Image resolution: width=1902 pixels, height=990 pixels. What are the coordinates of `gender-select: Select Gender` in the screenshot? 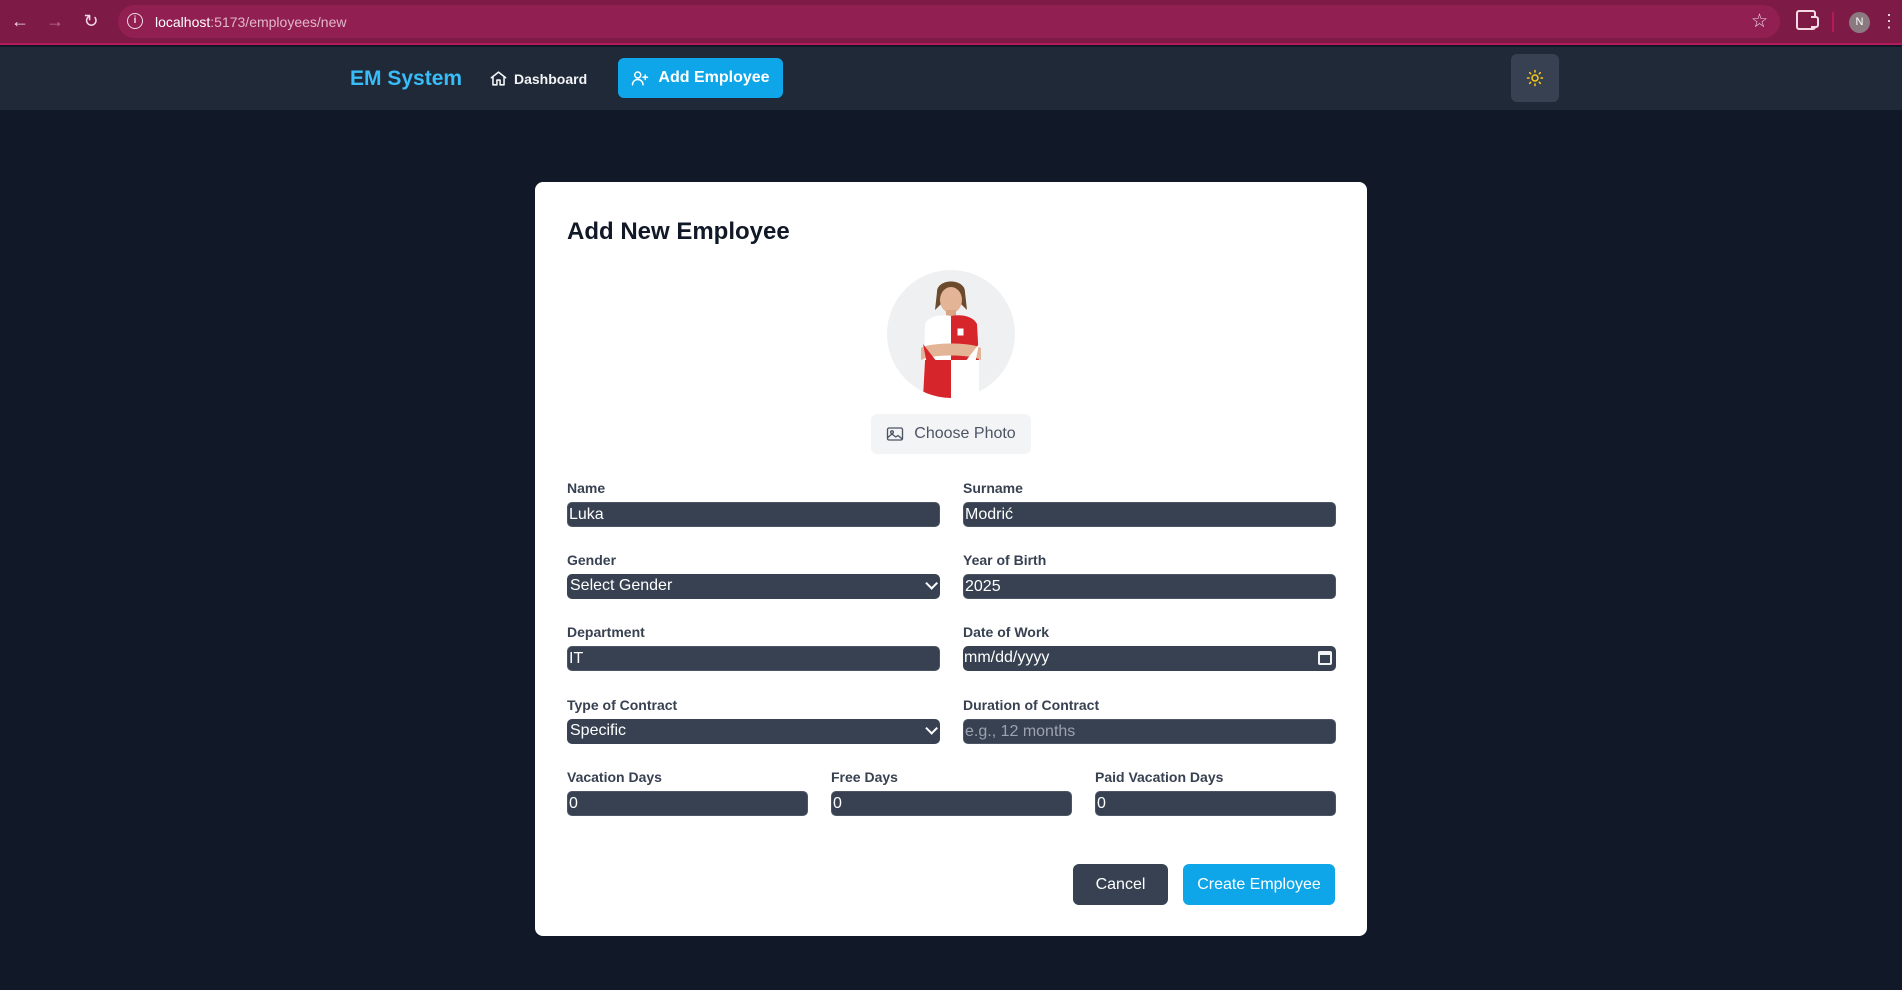 It's located at (753, 586).